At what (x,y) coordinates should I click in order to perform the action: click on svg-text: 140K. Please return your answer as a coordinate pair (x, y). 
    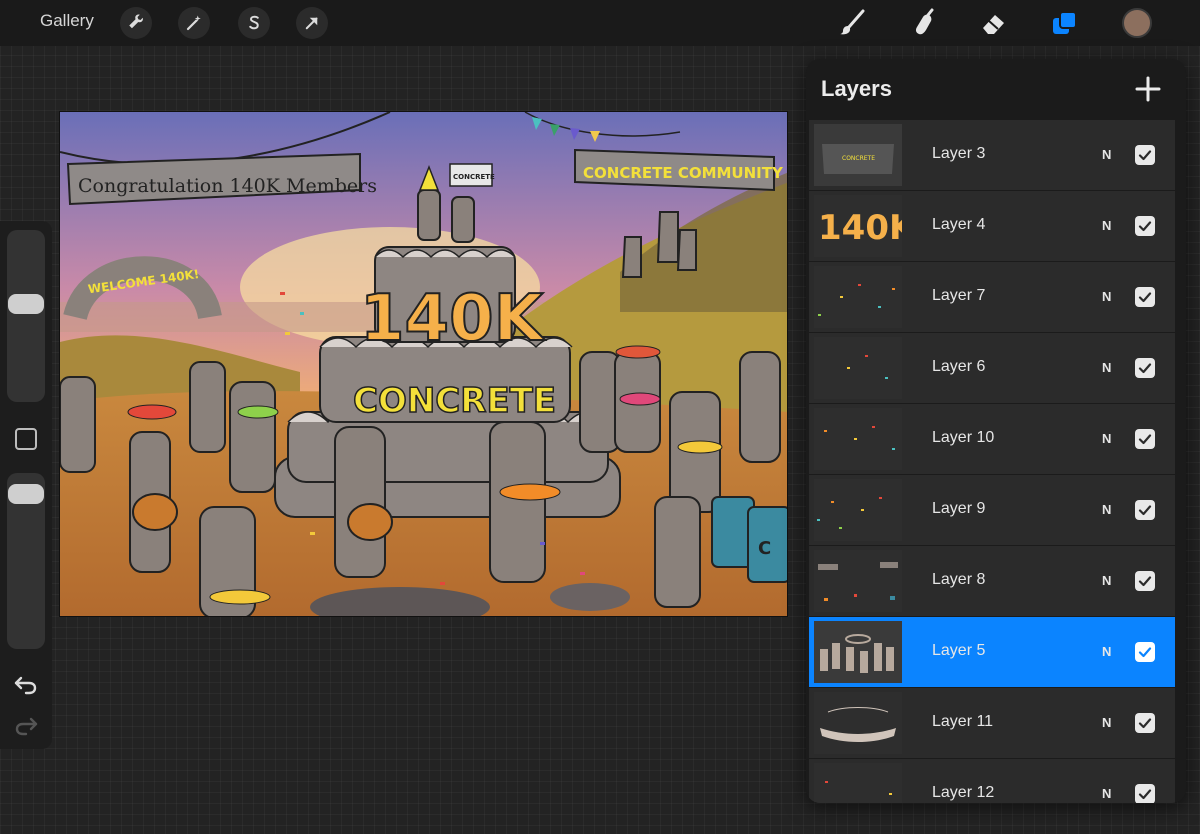
    Looking at the image, I should click on (860, 228).